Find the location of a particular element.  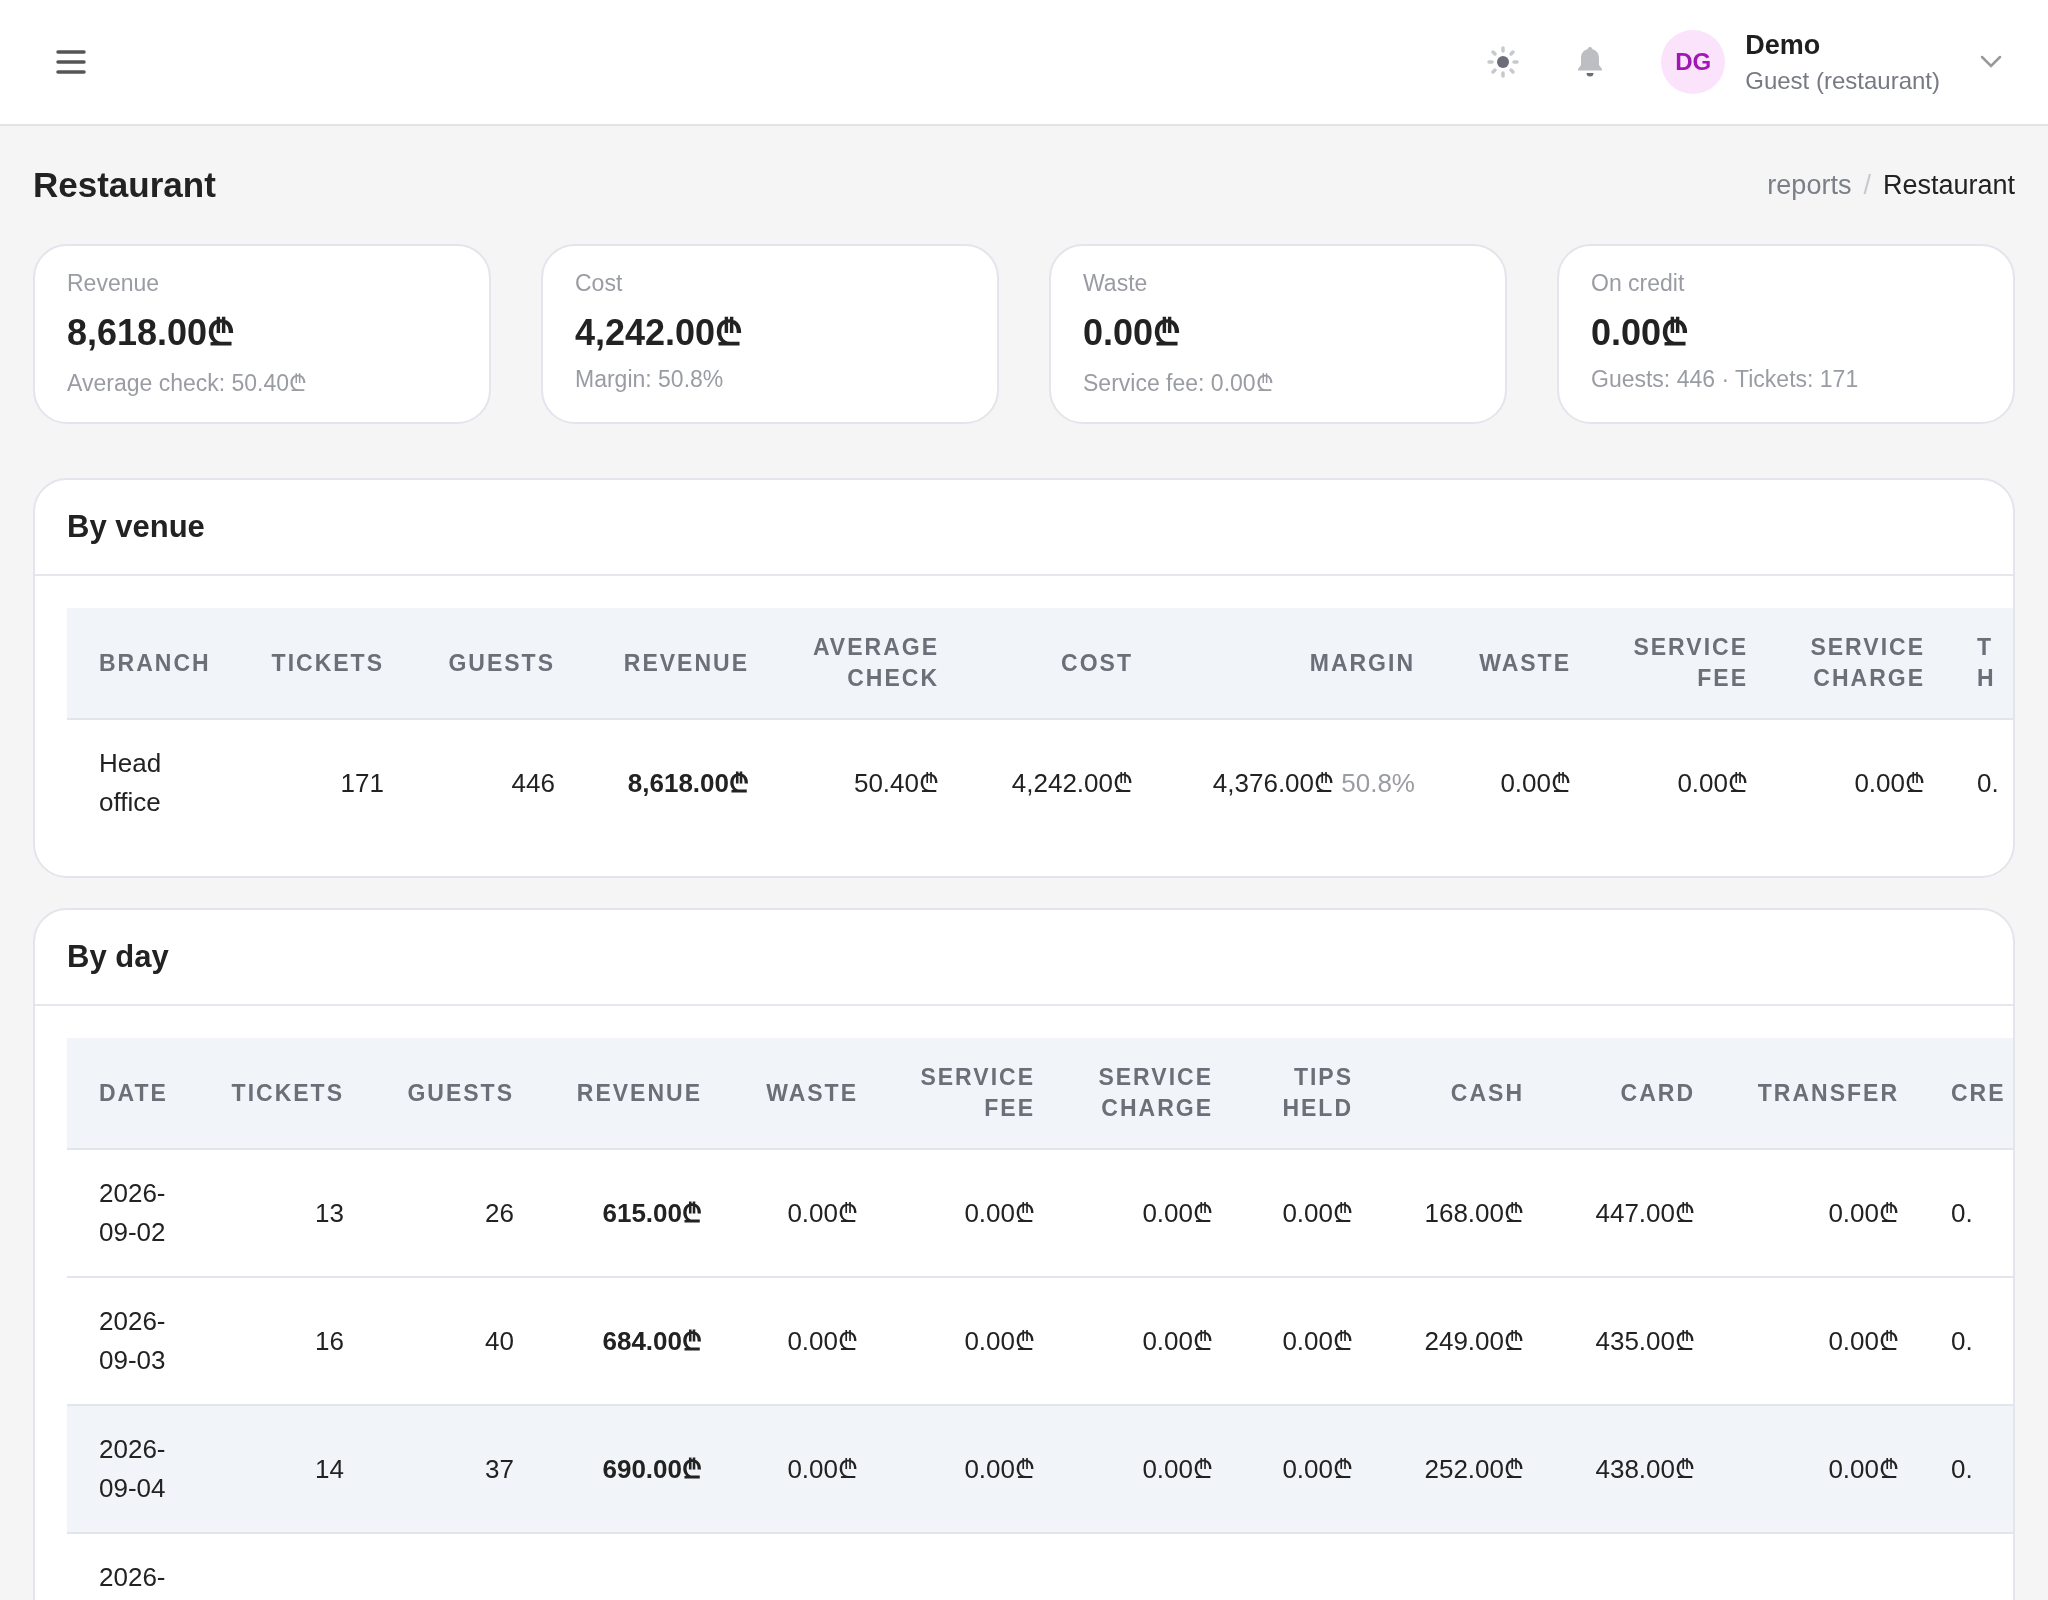

column-header: TRANSFER is located at coordinates (1829, 1093).